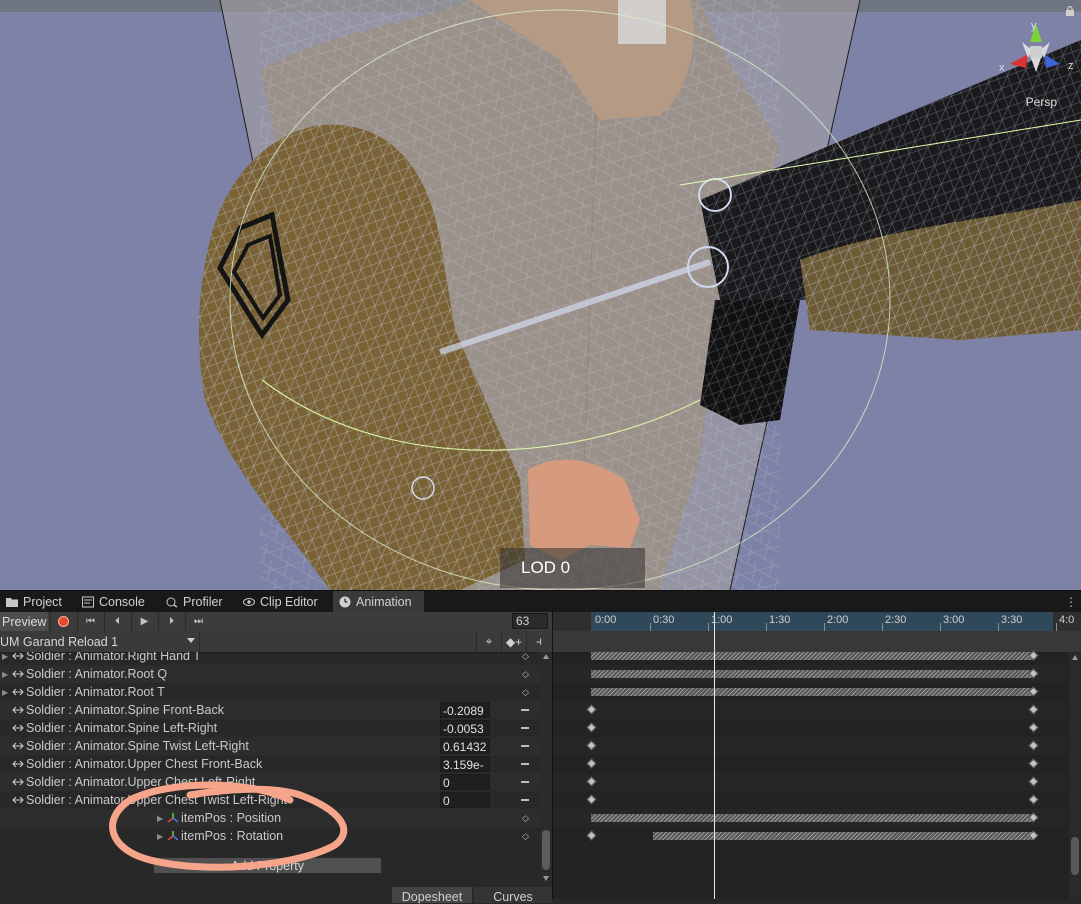 This screenshot has width=1081, height=904. I want to click on time-tick-label: 3:00, so click(954, 620).